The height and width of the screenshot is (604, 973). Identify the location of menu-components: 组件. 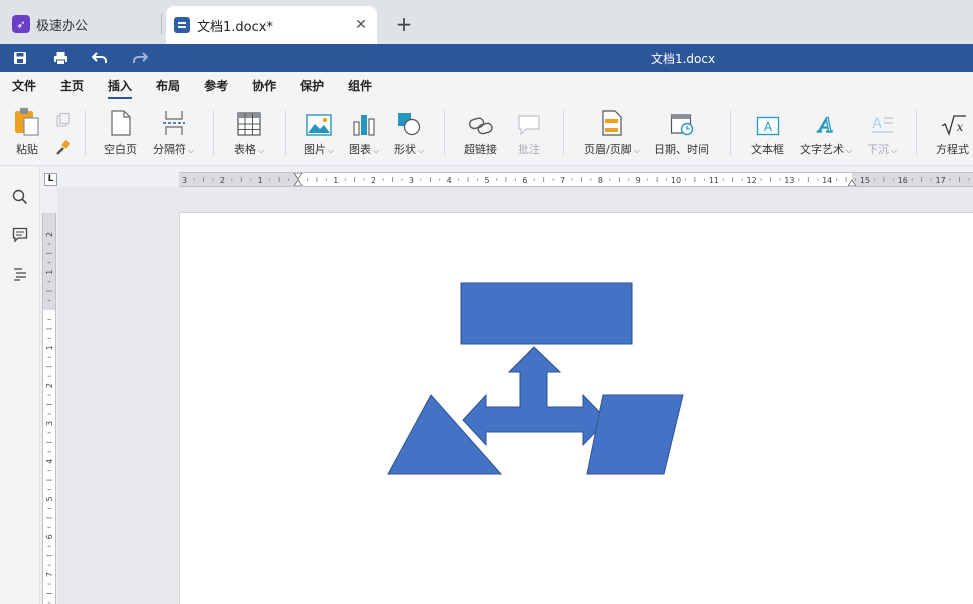
(360, 86).